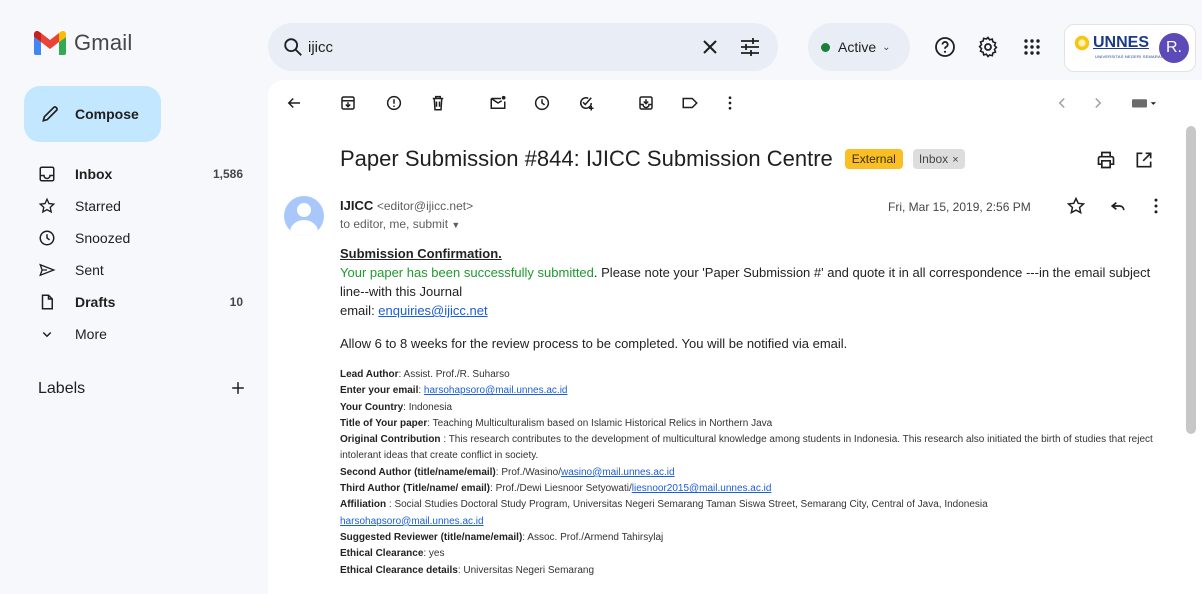  I want to click on remove-label-icon: ×, so click(955, 160).